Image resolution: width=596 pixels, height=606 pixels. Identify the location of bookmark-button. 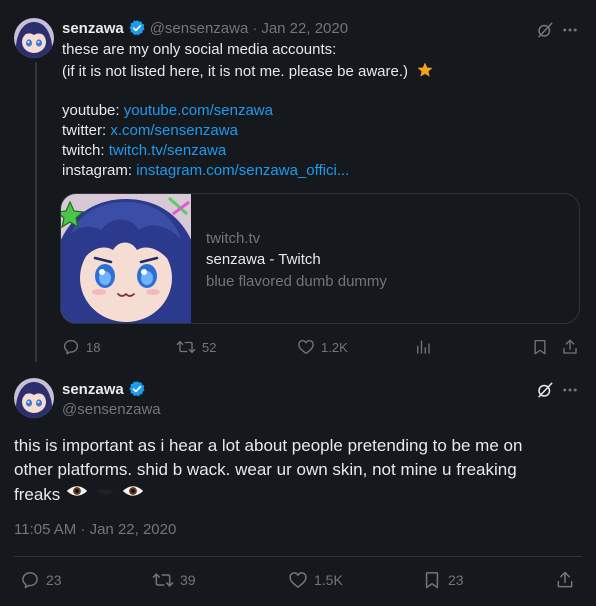
(540, 347).